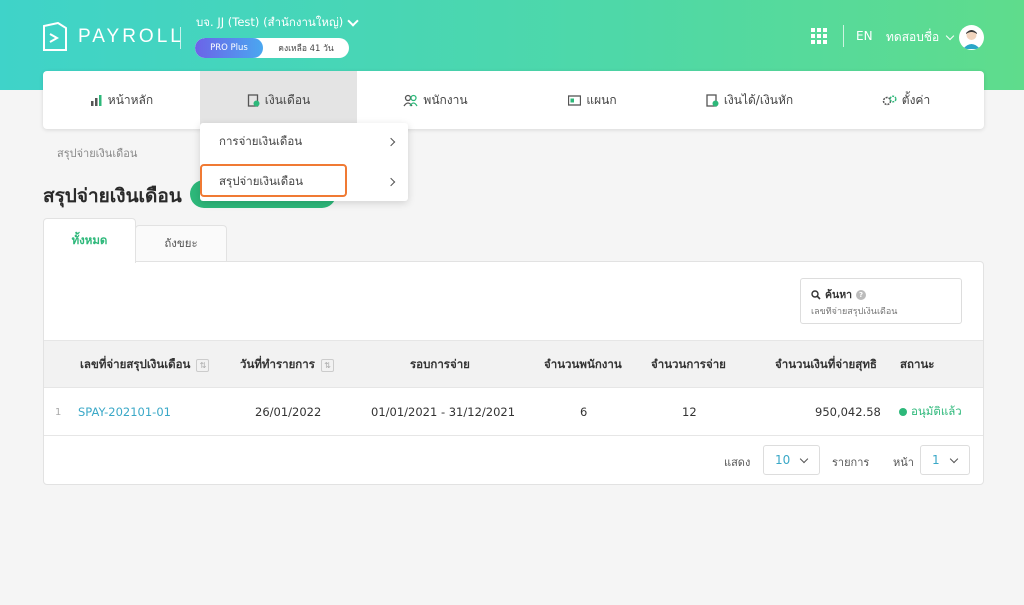 The image size is (1024, 605). What do you see at coordinates (55, 36) in the screenshot?
I see `payroll-logo-icon` at bounding box center [55, 36].